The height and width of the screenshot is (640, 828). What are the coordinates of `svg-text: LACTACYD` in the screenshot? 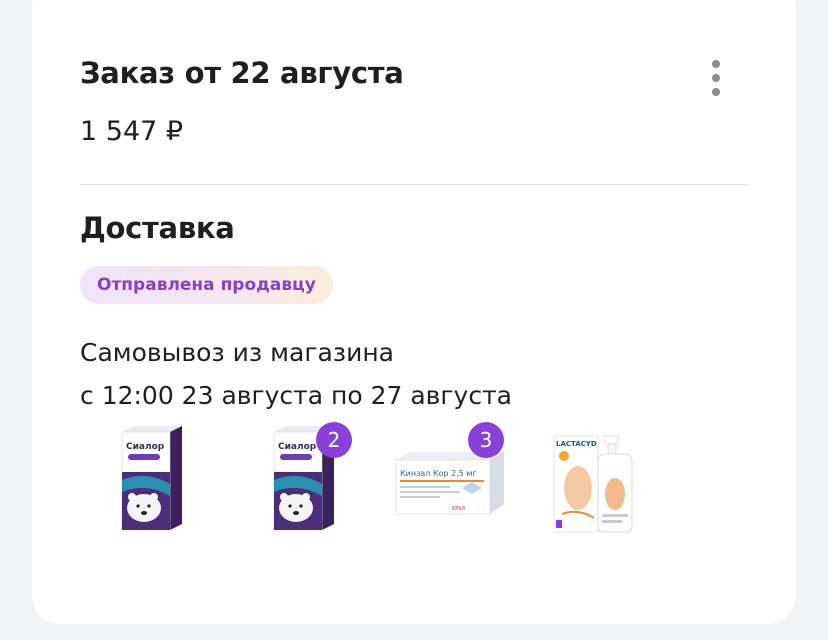 It's located at (576, 444).